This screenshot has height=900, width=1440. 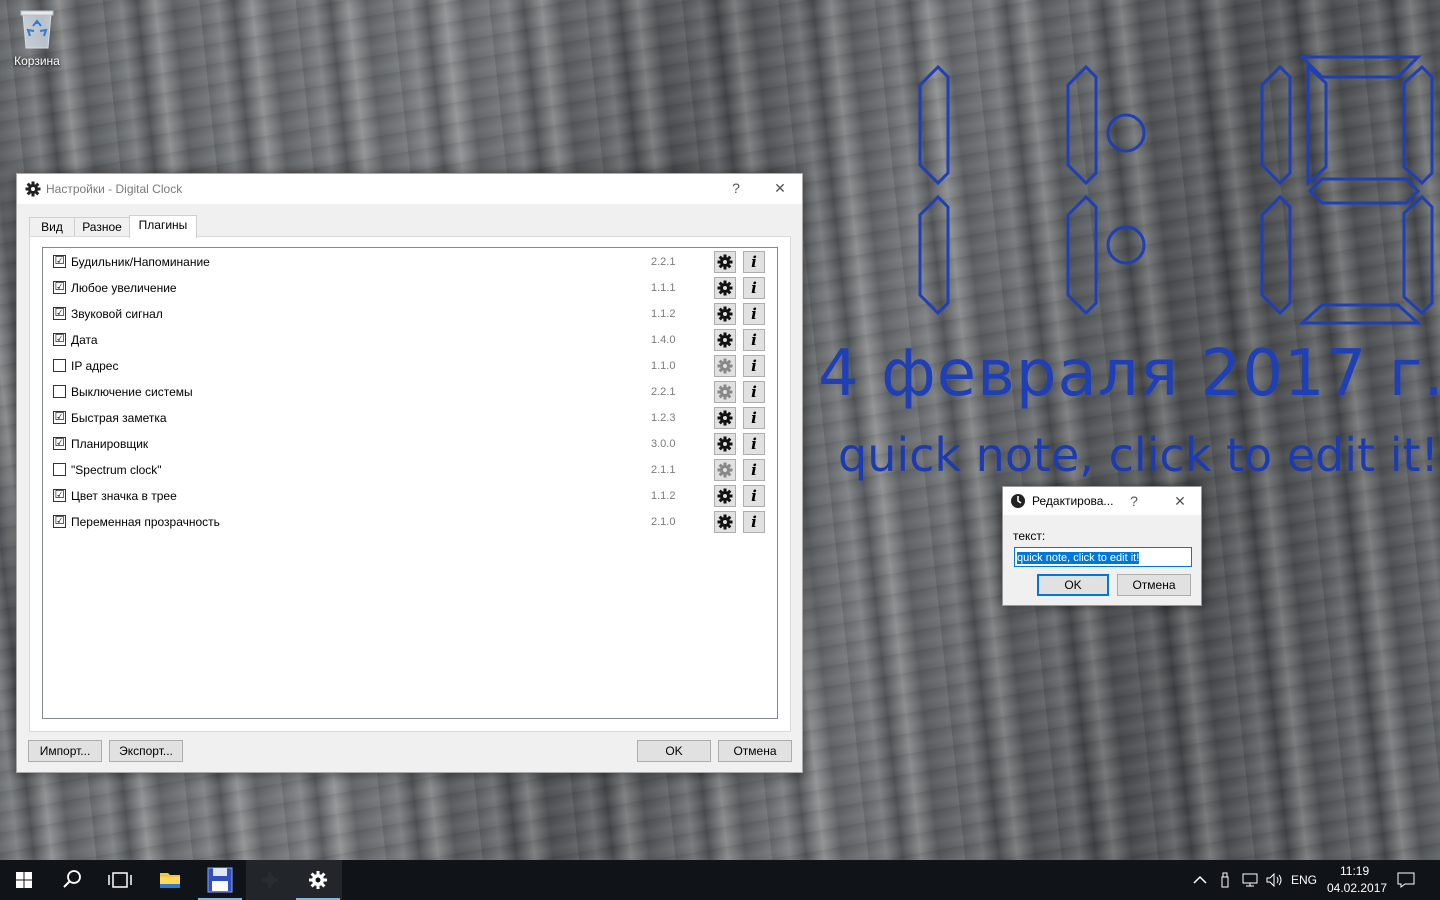 What do you see at coordinates (736, 189) in the screenshot?
I see `help-button: ?` at bounding box center [736, 189].